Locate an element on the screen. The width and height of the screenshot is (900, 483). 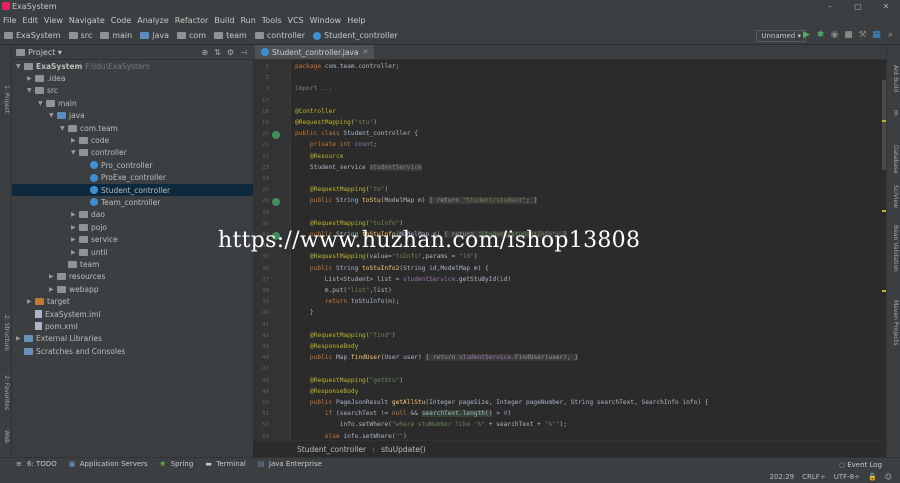
notifications-icon: ☺ is located at coordinates (888, 477).